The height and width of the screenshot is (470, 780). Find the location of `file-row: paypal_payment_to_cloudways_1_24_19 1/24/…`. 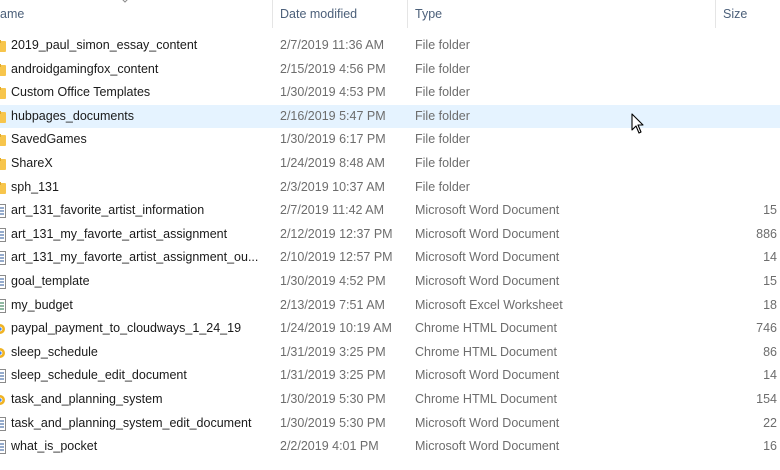

file-row: paypal_payment_to_cloudways_1_24_19 1/24/… is located at coordinates (390, 329).